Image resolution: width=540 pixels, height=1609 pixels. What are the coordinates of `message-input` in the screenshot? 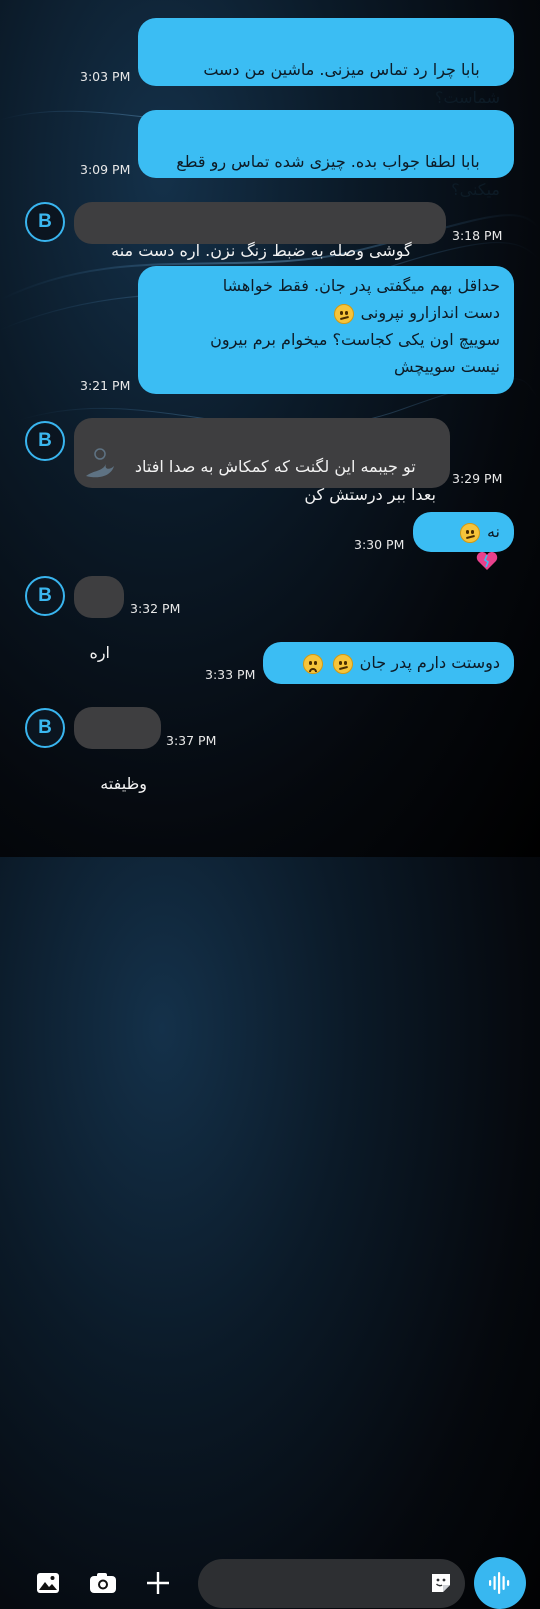 It's located at (331, 1583).